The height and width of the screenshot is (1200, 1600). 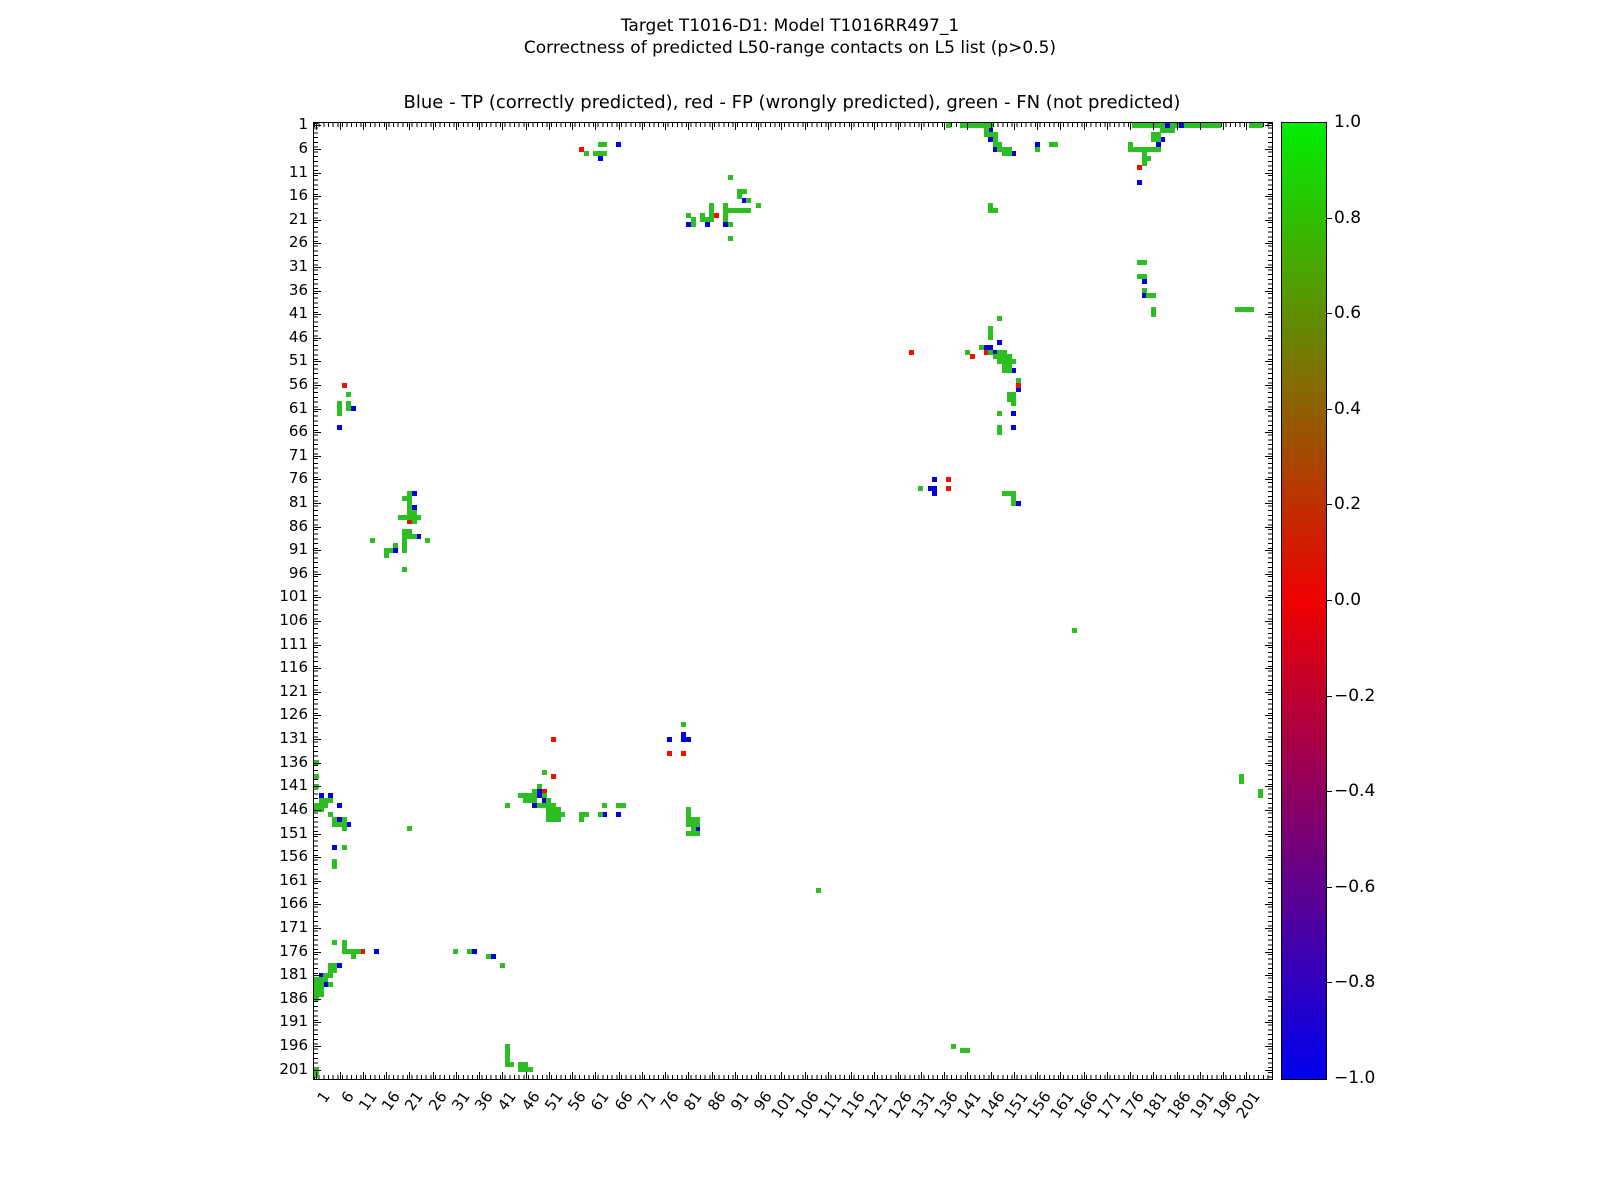 What do you see at coordinates (298, 336) in the screenshot?
I see `y-tick-label: 46` at bounding box center [298, 336].